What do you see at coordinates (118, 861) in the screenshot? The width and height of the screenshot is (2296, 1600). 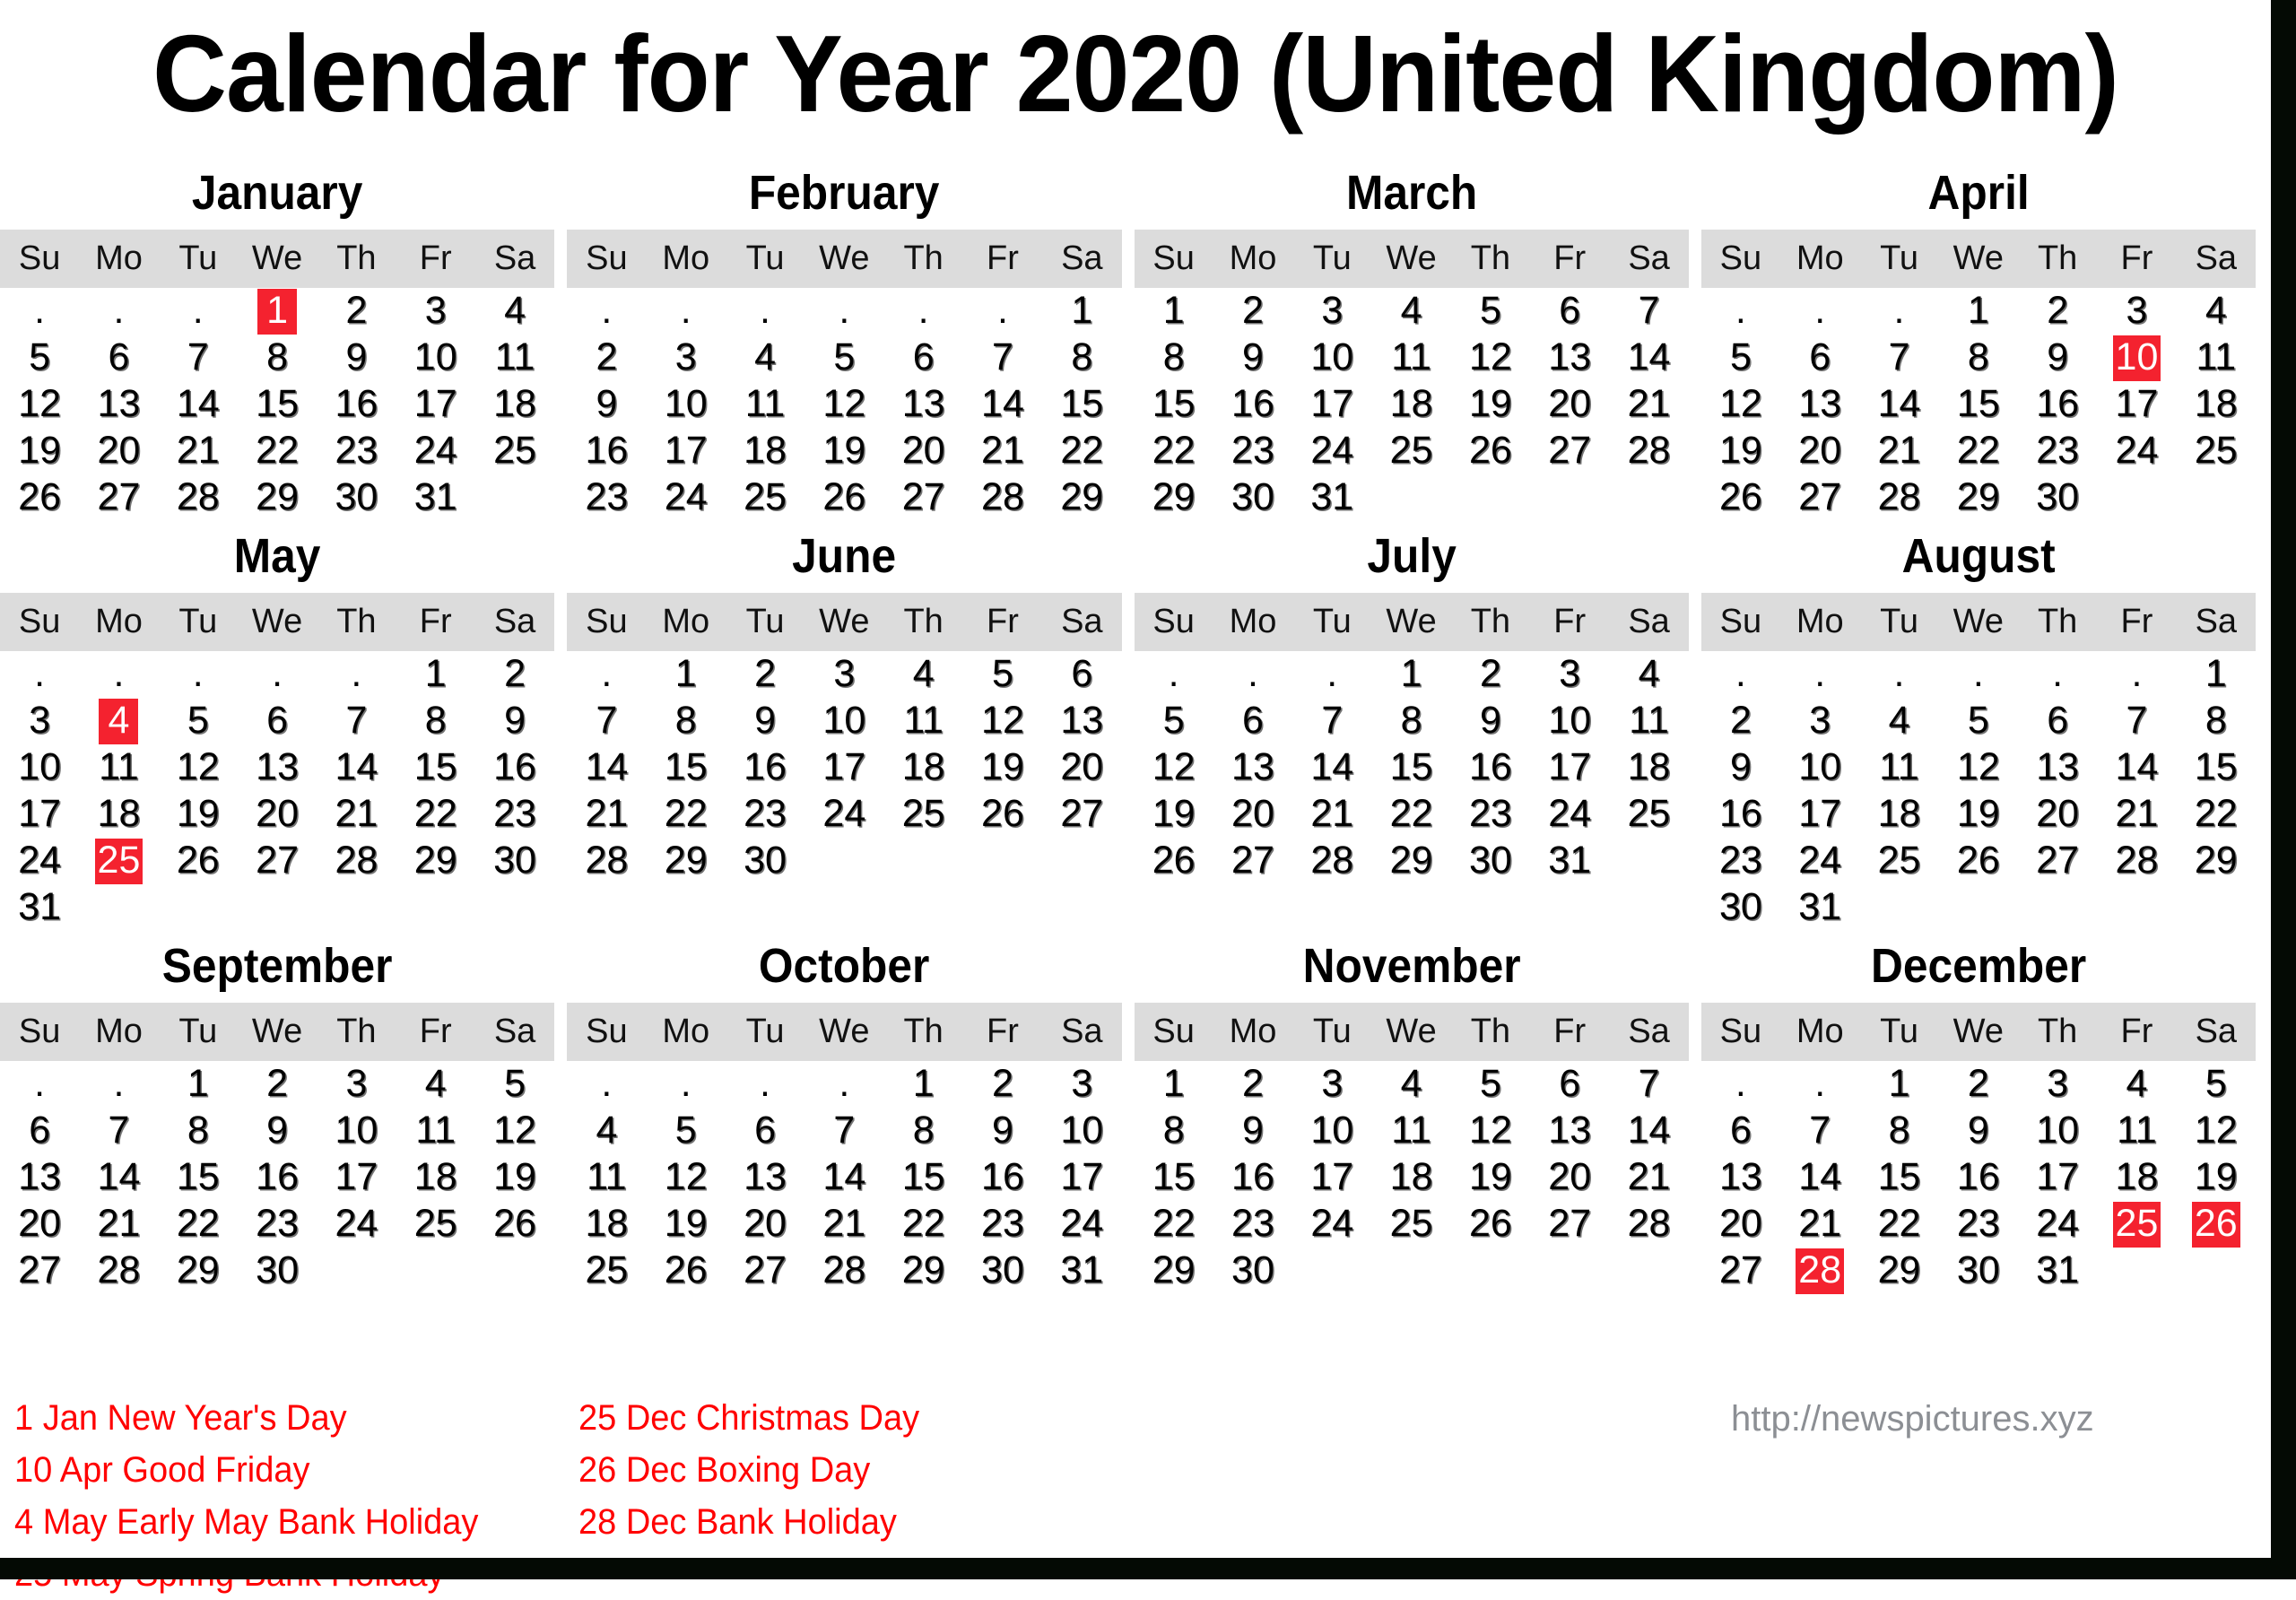 I see `day-cell-holiday: 25` at bounding box center [118, 861].